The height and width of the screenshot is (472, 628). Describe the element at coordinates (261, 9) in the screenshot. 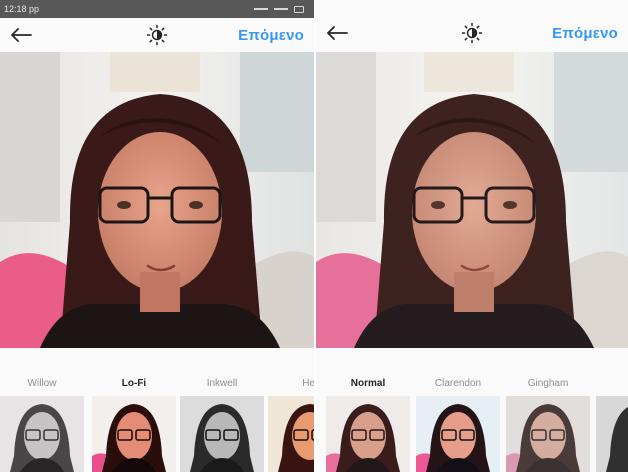

I see `signal-icon` at that location.